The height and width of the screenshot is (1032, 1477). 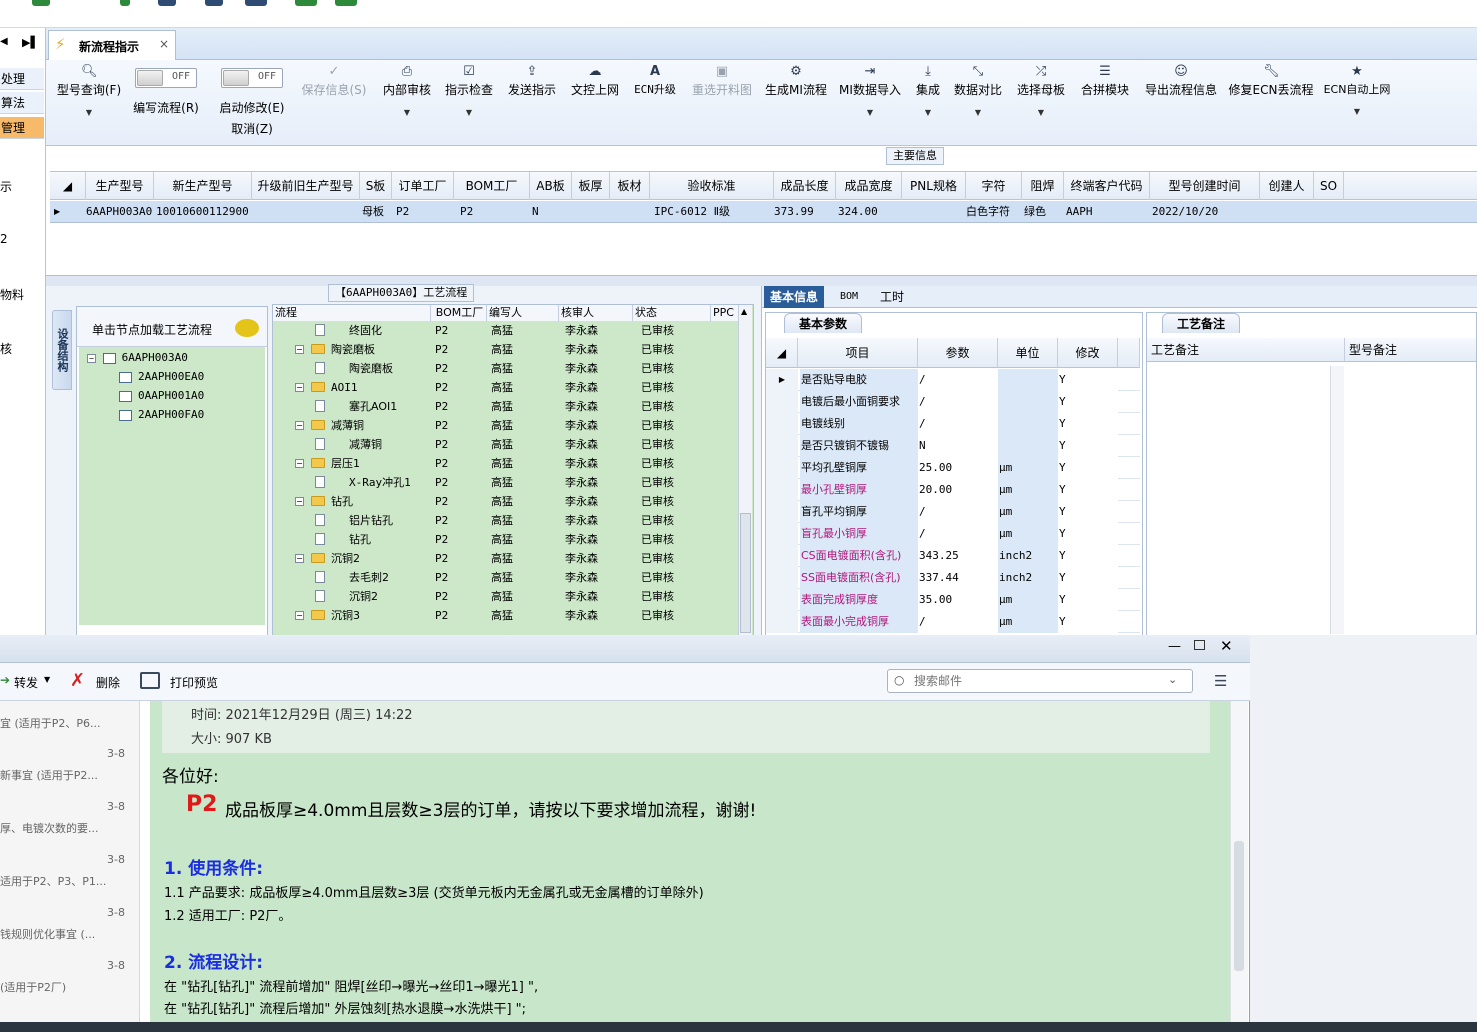 I want to click on table-row: 最小孔壁铜厚 20.00 μm Y, so click(x=953, y=490).